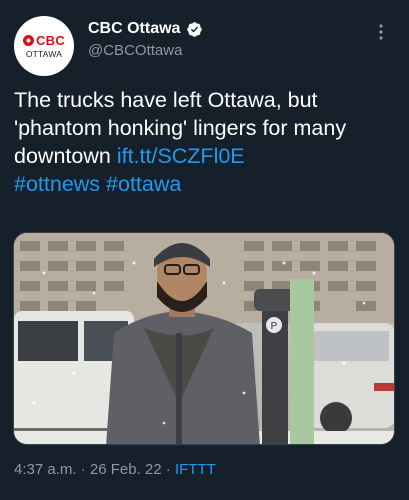  I want to click on more-options-dots, so click(381, 32).